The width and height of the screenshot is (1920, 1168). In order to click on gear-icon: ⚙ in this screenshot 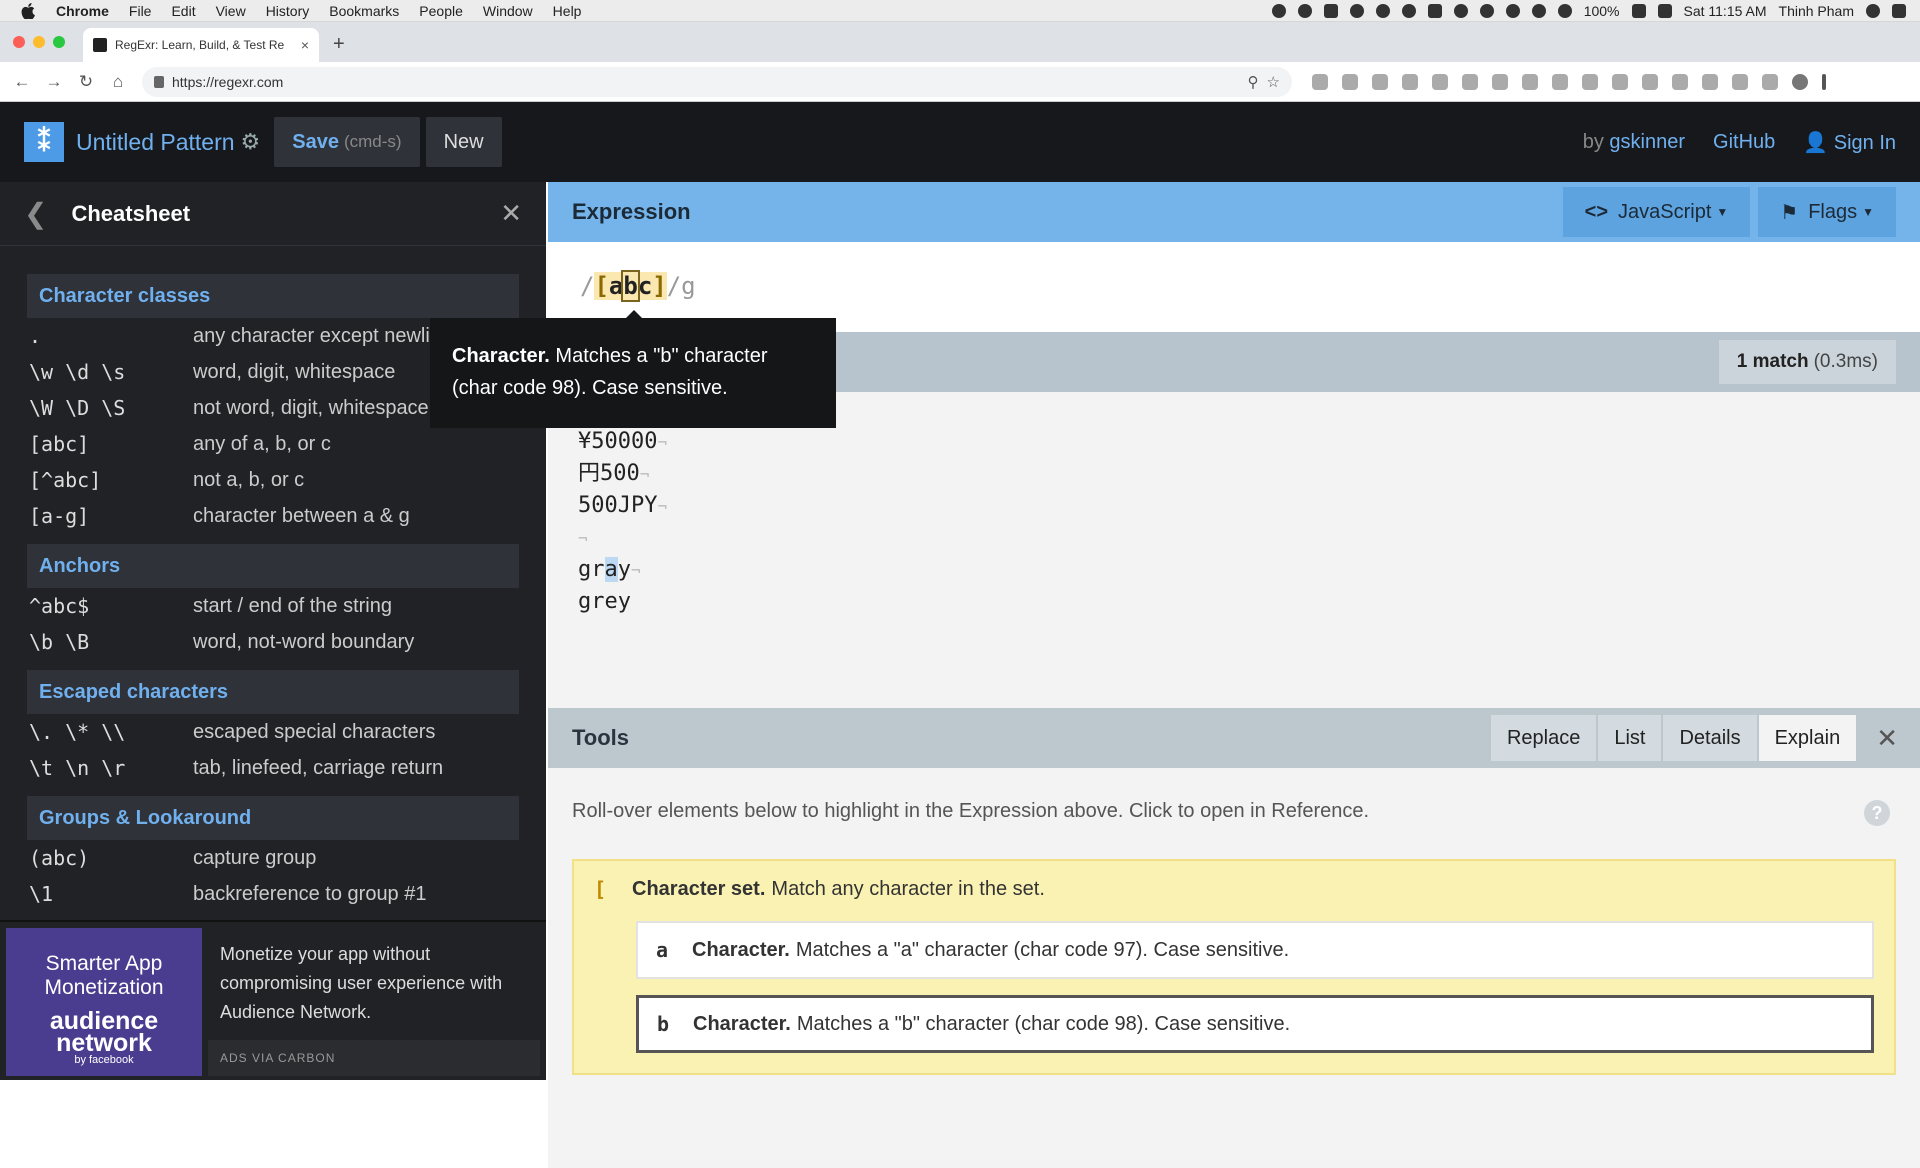, I will do `click(251, 142)`.